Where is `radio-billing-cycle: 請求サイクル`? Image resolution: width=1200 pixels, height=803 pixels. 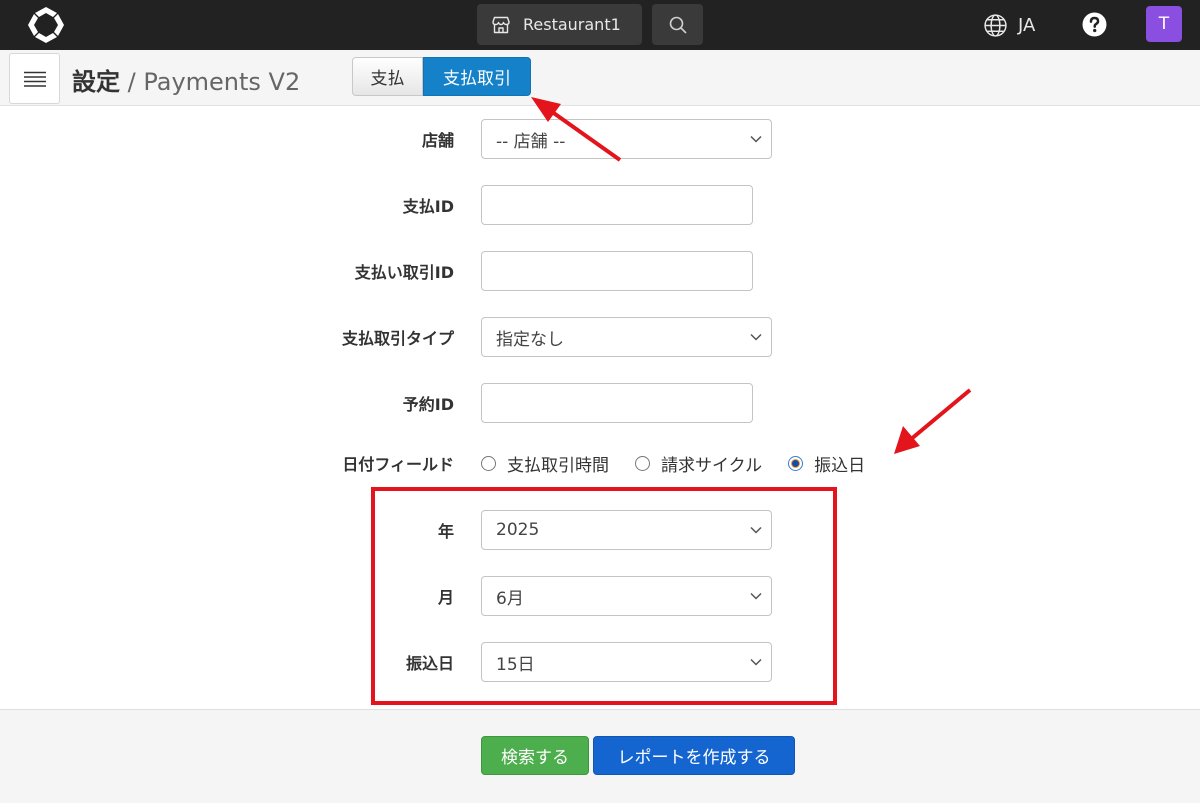 radio-billing-cycle: 請求サイクル is located at coordinates (698, 463).